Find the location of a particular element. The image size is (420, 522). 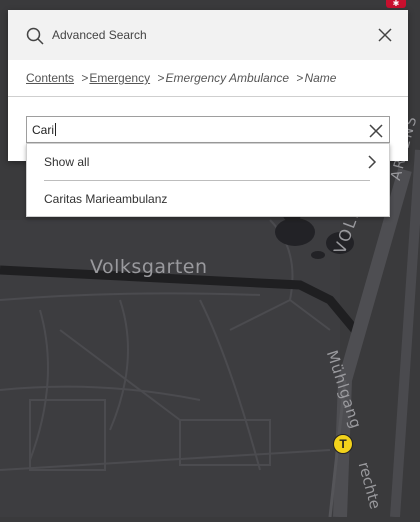

close-icon is located at coordinates (385, 37).